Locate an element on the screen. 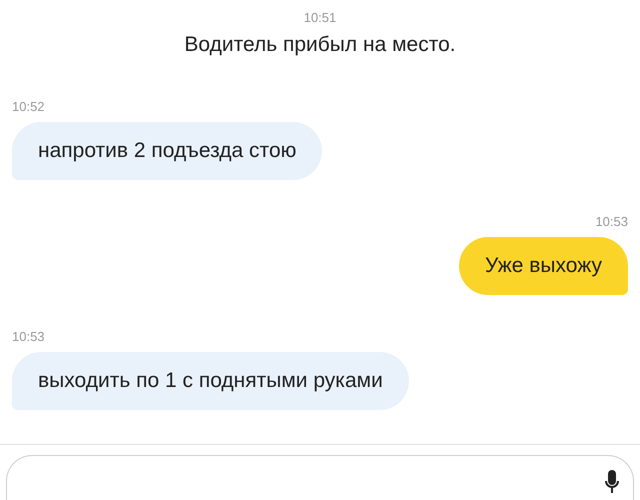  message-time: 10:52 is located at coordinates (28, 106).